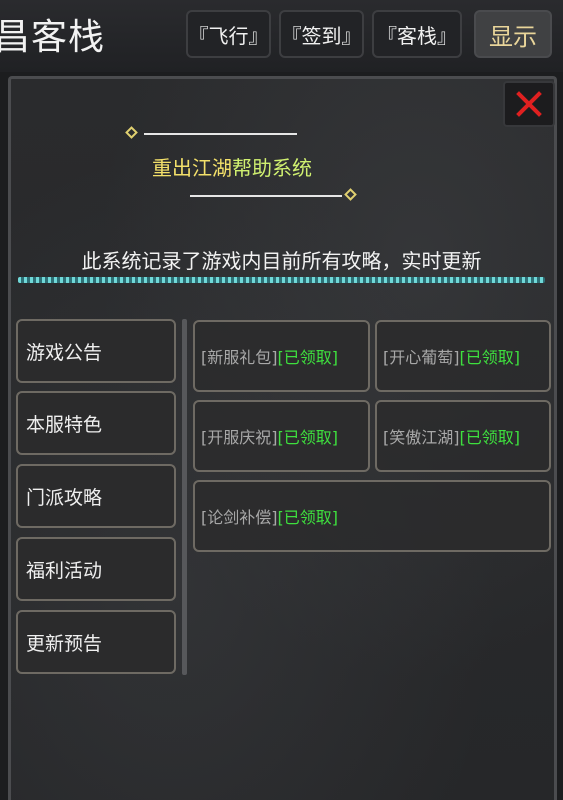 The image size is (563, 800). I want to click on top-bar: 昌客栈 『飞行』 『签到』 『客栈』 显示, so click(281, 36).